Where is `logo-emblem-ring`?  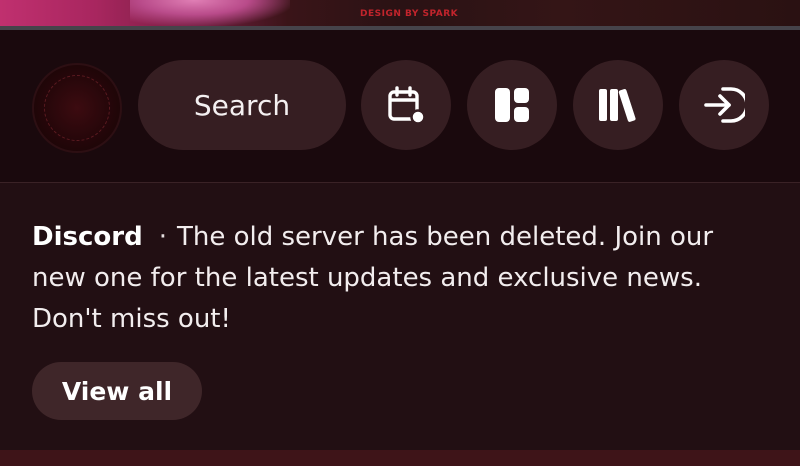 logo-emblem-ring is located at coordinates (77, 108).